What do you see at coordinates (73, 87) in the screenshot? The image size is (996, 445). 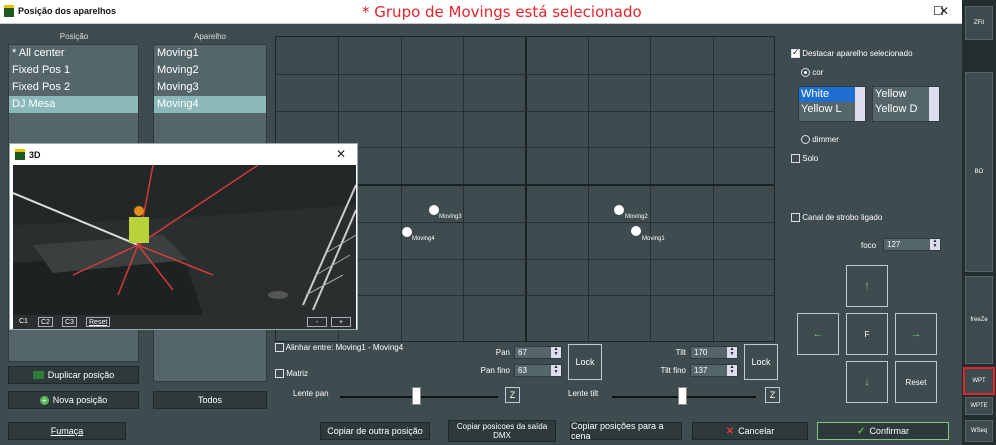 I see `list-item: Fixed Pos 2` at bounding box center [73, 87].